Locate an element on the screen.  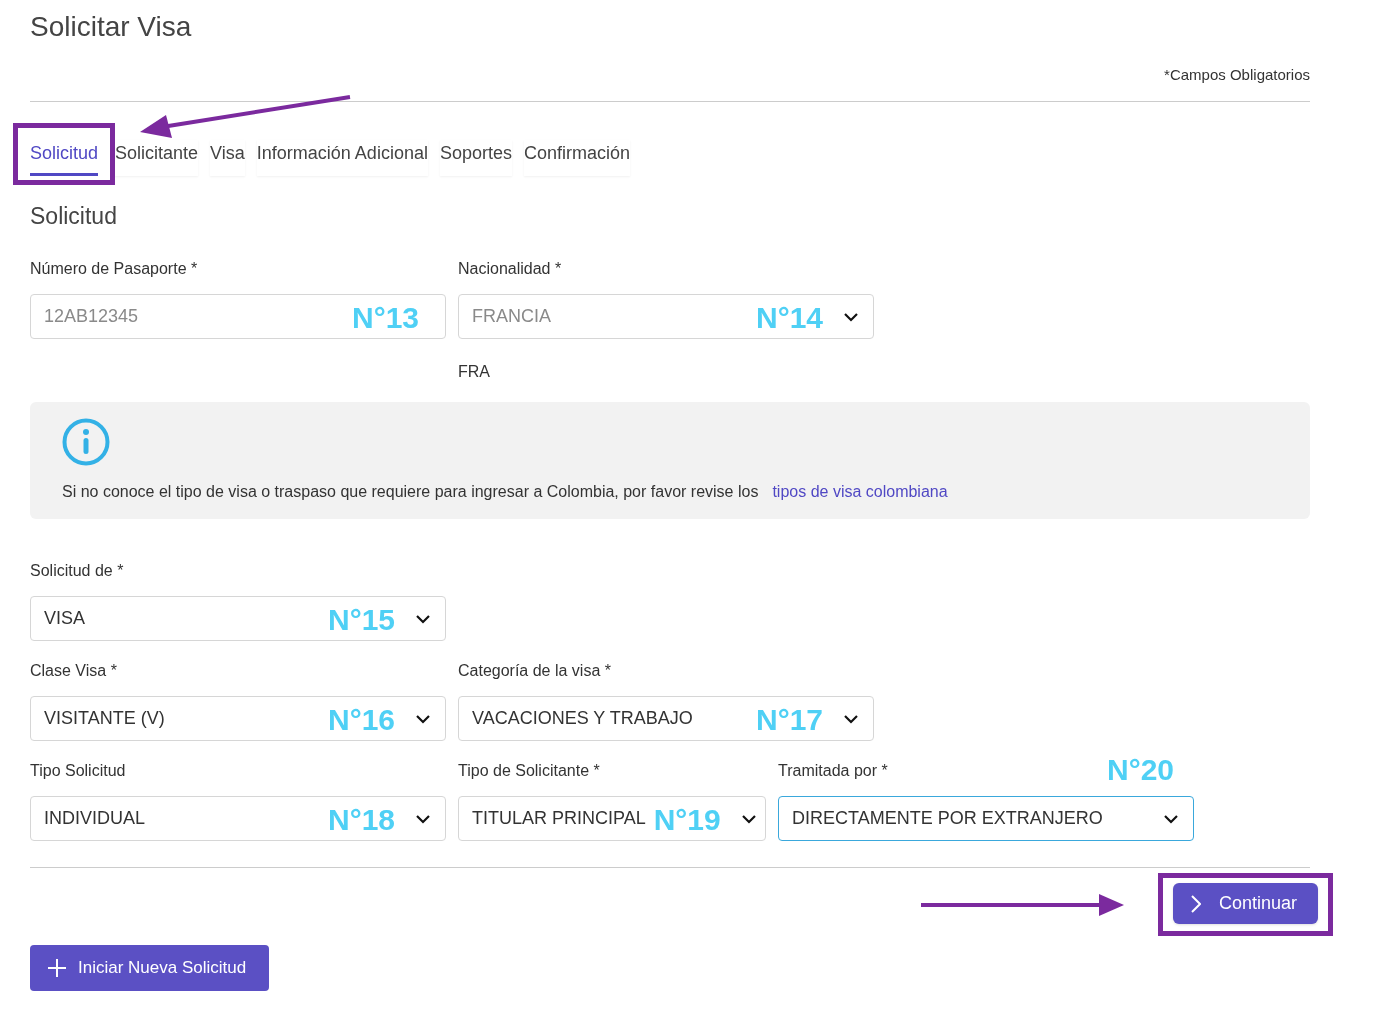
annotation-label: N°18 is located at coordinates (361, 819).